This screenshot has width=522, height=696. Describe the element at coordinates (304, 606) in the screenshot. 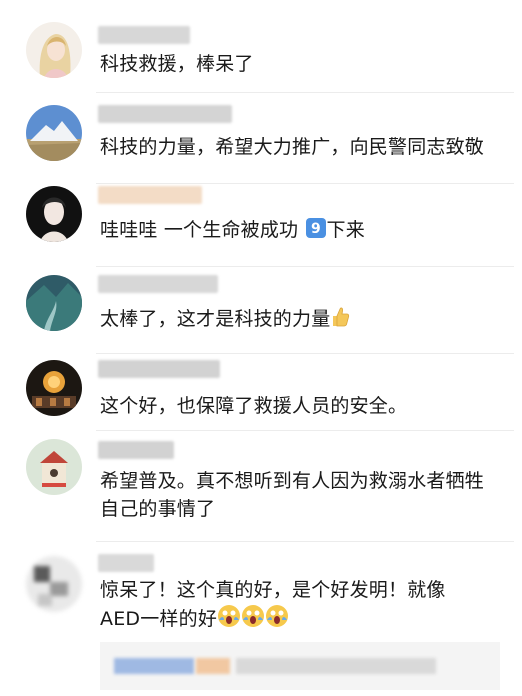

I see `comment-text: 惊呆了！这个真的好，是个好发明！就像 AED一样的好` at that location.